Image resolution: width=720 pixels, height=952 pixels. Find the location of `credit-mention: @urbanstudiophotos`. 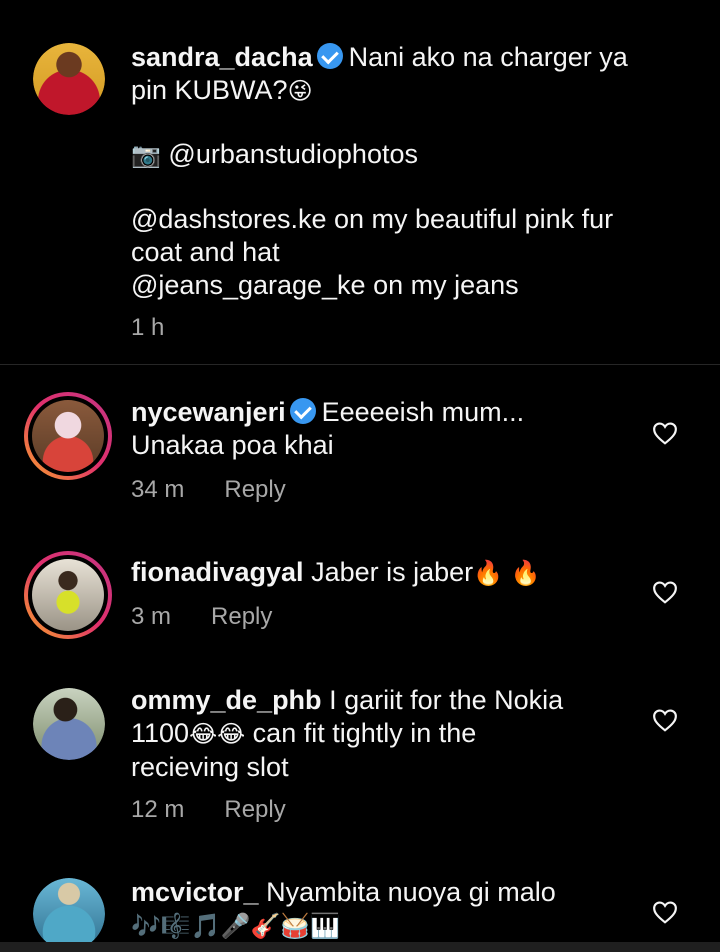

credit-mention: @urbanstudiophotos is located at coordinates (293, 154).